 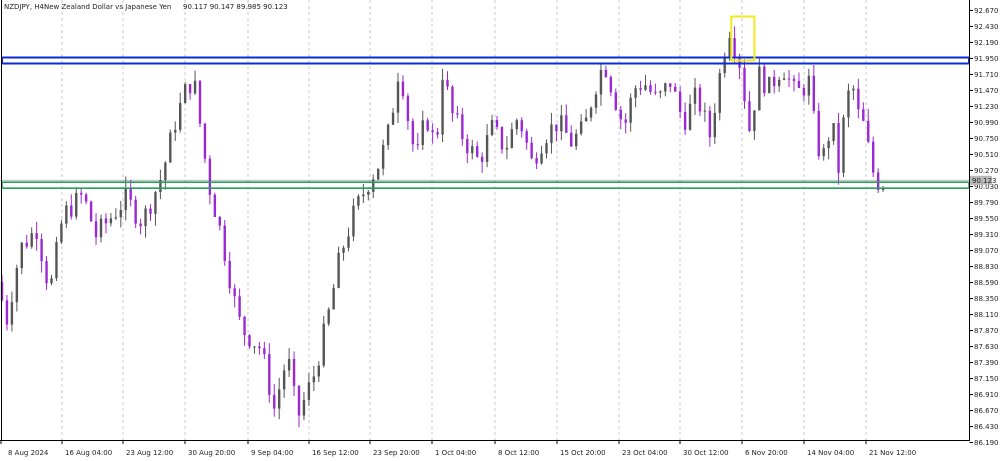 What do you see at coordinates (706, 453) in the screenshot?
I see `x-tick-label: 30 Oct 12:00` at bounding box center [706, 453].